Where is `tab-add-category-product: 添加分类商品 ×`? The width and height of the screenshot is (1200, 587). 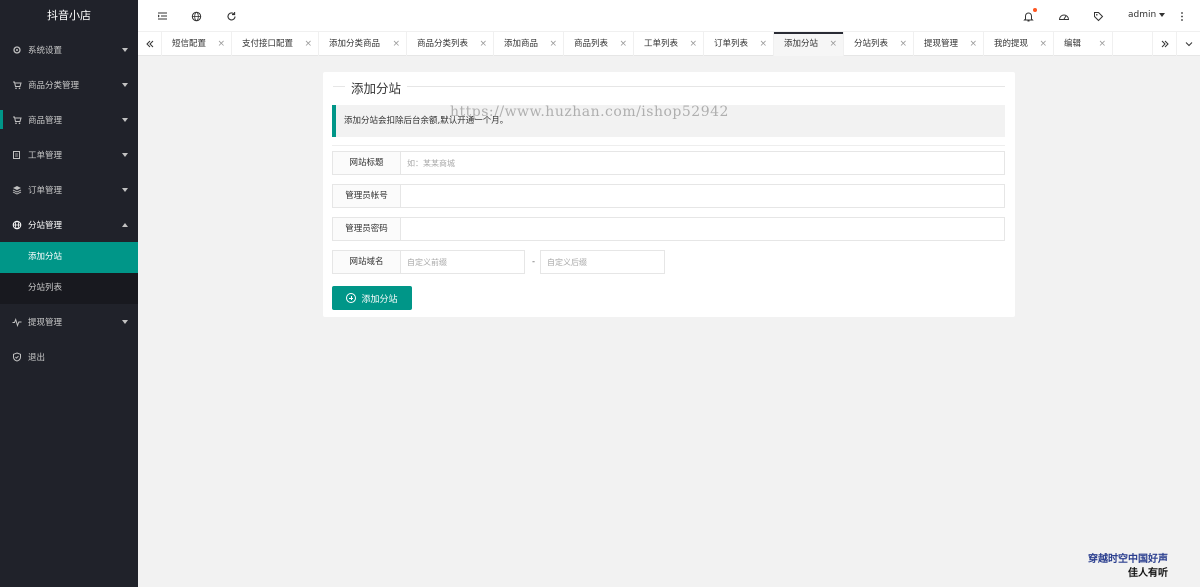 tab-add-category-product: 添加分类商品 × is located at coordinates (363, 44).